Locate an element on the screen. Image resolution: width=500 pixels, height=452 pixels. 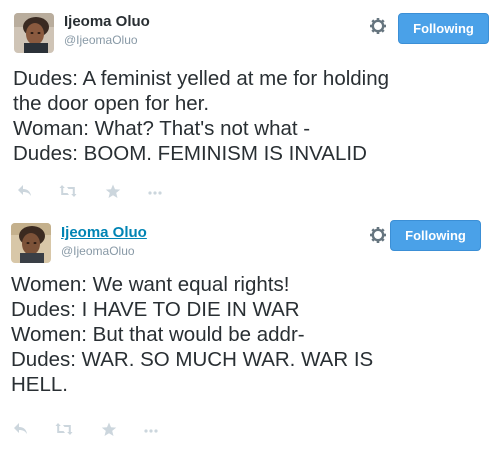
tweet-text-line: Women: We want equal rights! is located at coordinates (150, 284).